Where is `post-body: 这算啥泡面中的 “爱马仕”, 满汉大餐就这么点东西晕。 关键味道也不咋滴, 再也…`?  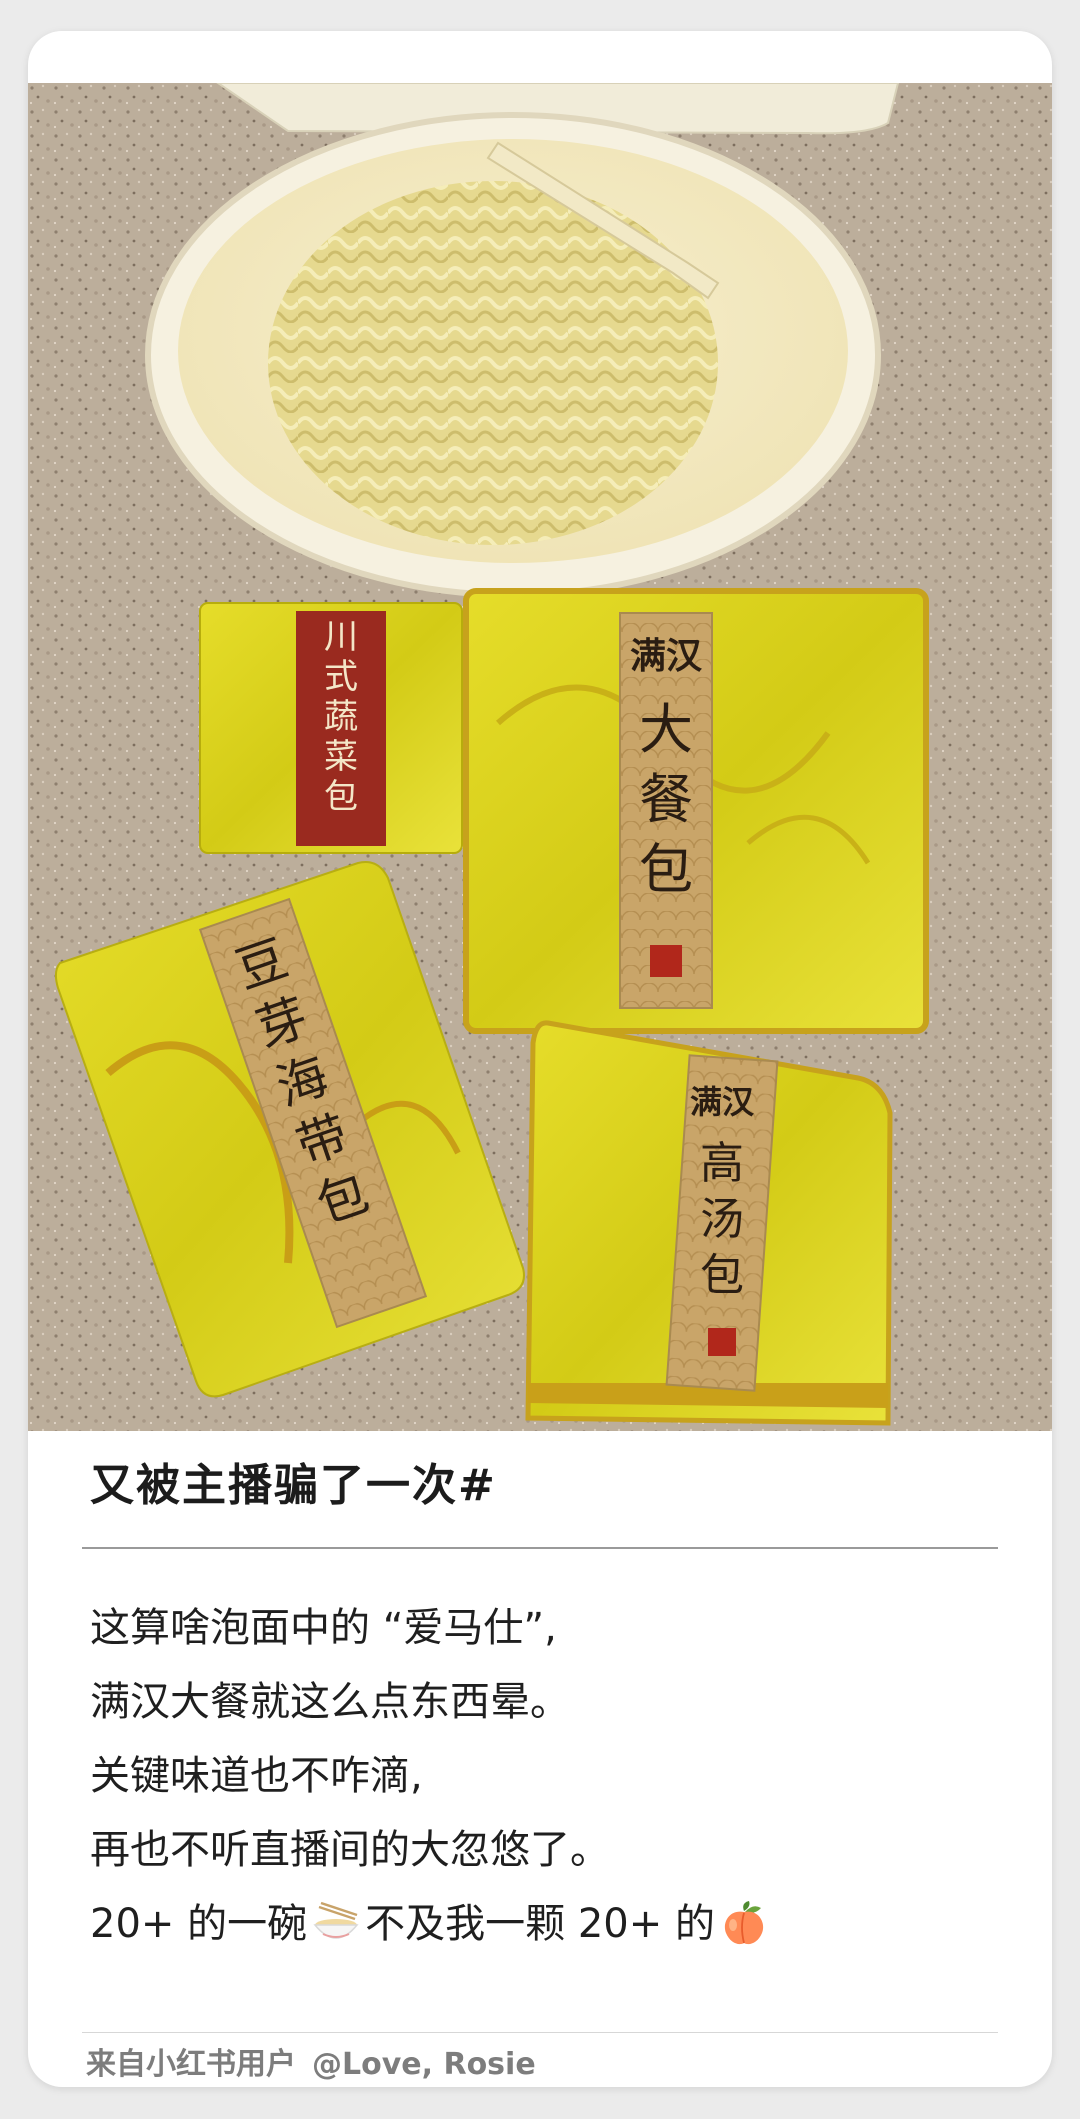
post-body: 这算啥泡面中的 “爱马仕”, 满汉大餐就这么点东西晕。 关键味道也不咋滴, 再也… is located at coordinates (540, 1776).